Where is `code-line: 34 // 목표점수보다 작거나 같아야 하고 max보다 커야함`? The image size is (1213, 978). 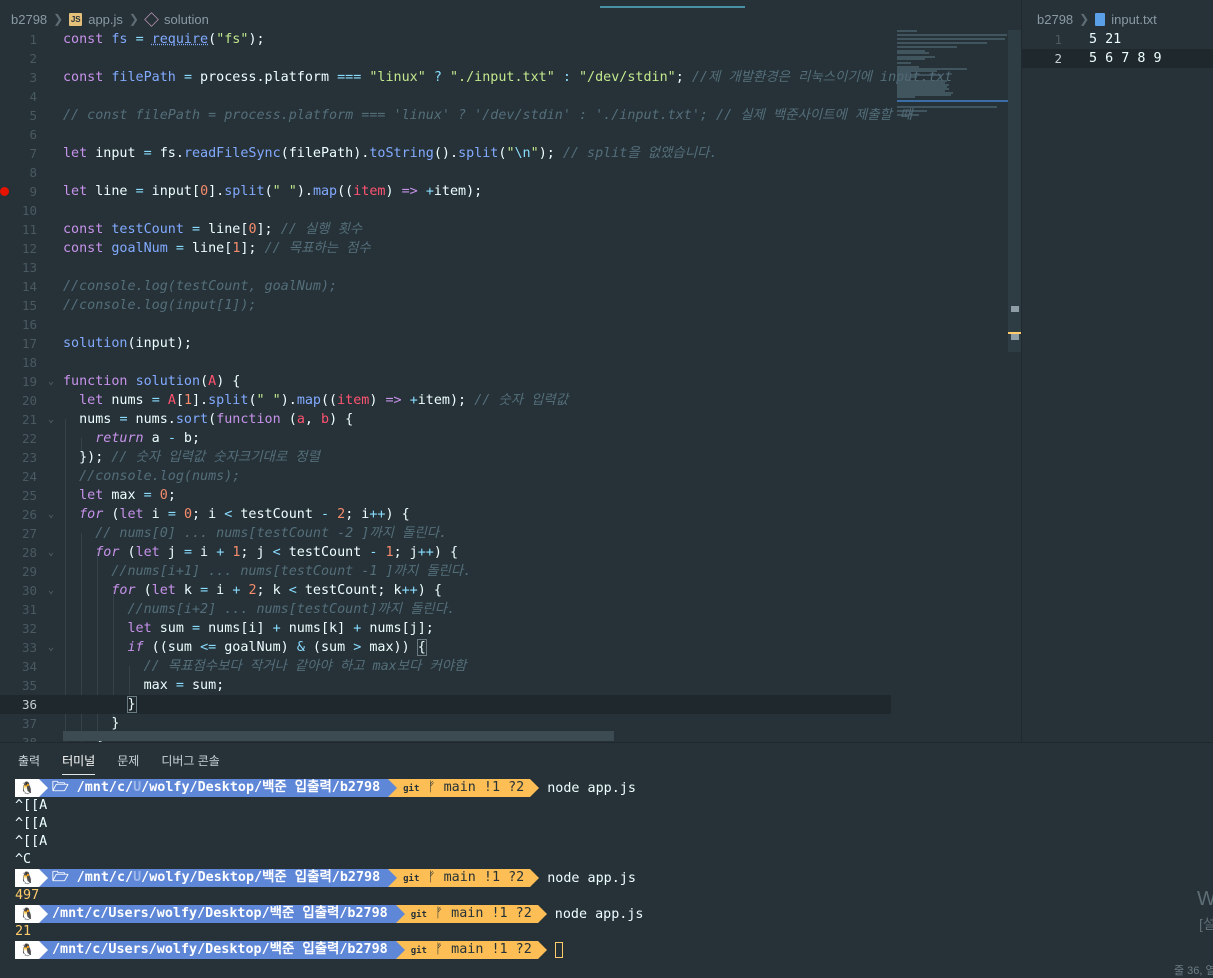
code-line: 34 // 목표점수보다 작거나 같아야 하고 max보다 커야함 is located at coordinates (445, 666).